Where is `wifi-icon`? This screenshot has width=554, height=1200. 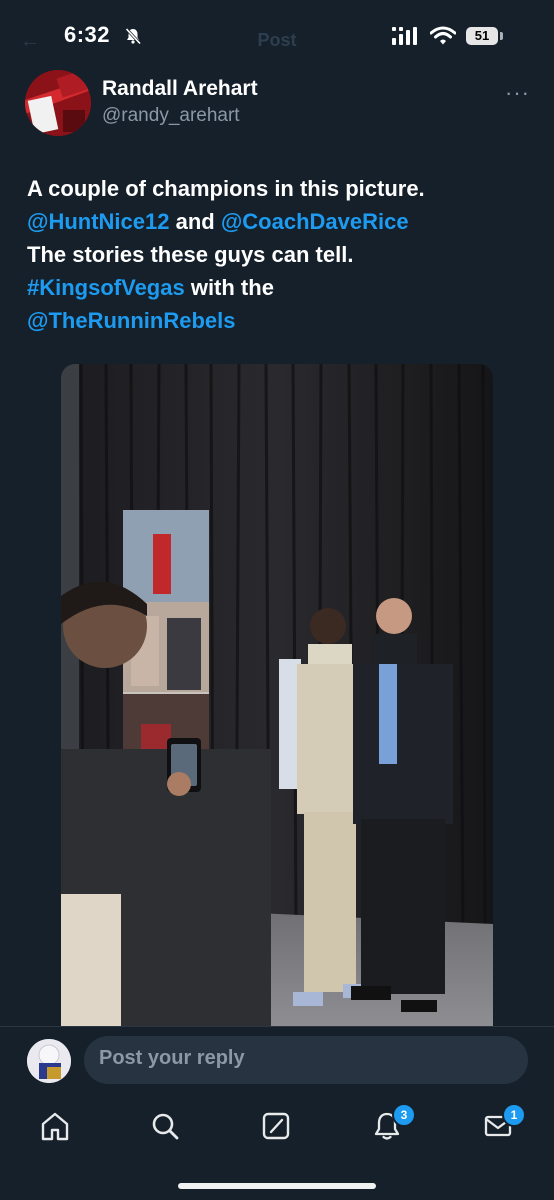
wifi-icon is located at coordinates (443, 35).